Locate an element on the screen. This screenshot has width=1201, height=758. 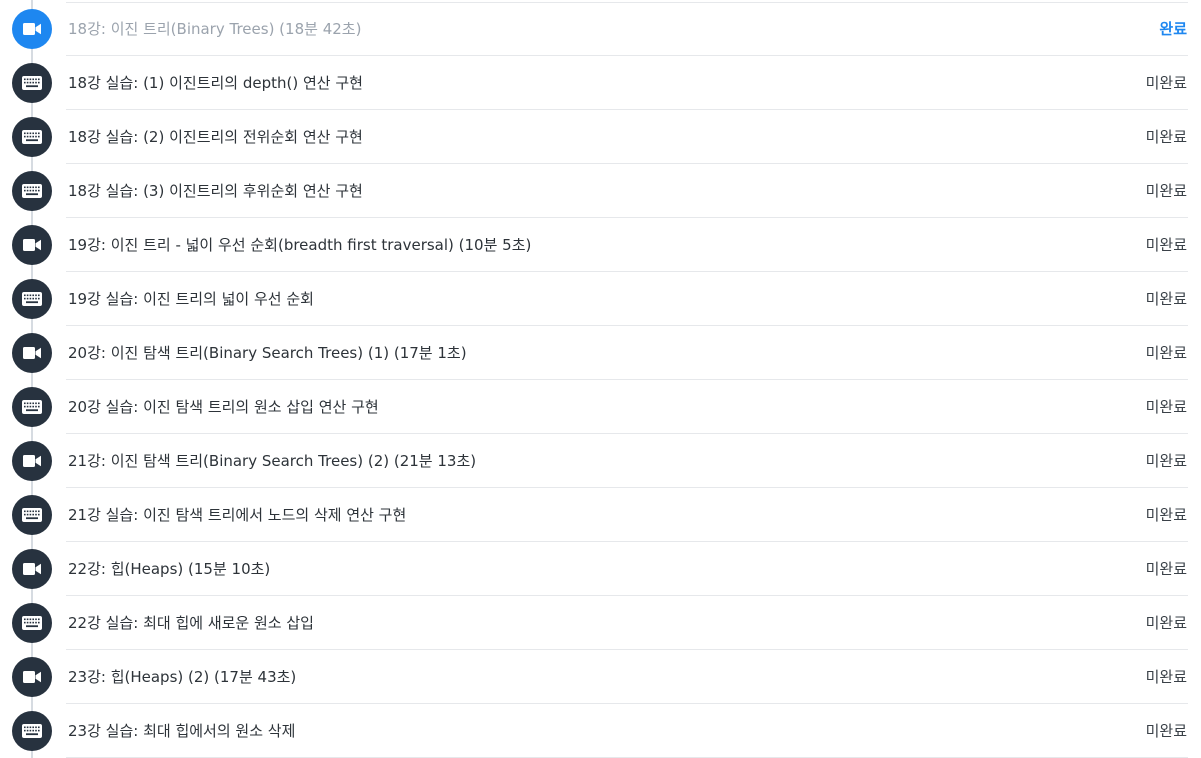
lesson-title: 23강: 힙(Heaps) (2) (17분 43초) is located at coordinates (182, 677).